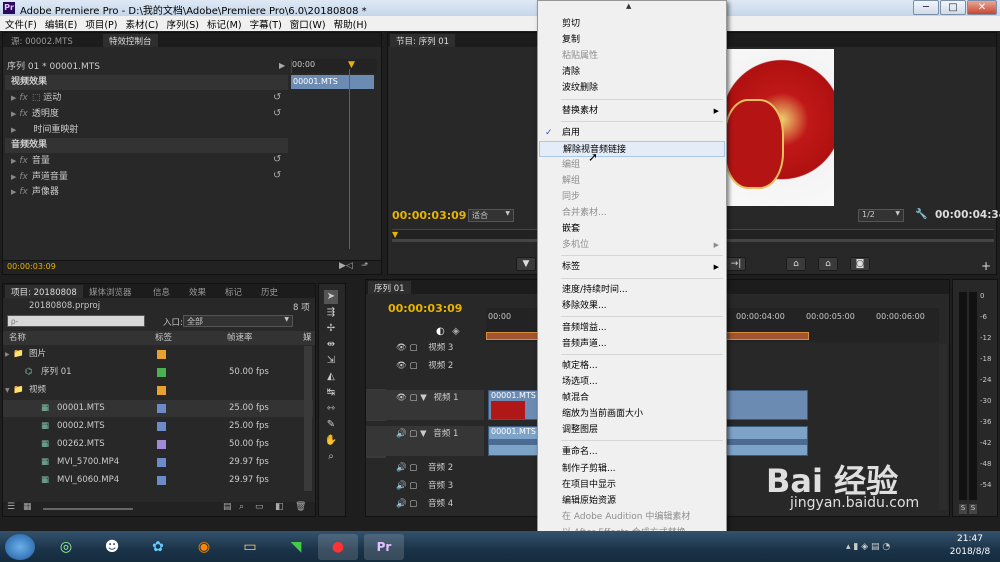  I want to click on hand-tool-icon: ✋, so click(331, 441).